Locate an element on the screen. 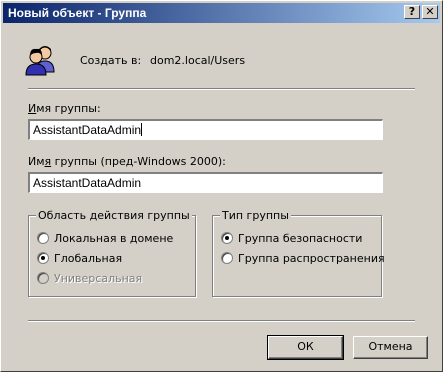  scope-option-universal: Универсальная is located at coordinates (89, 278).